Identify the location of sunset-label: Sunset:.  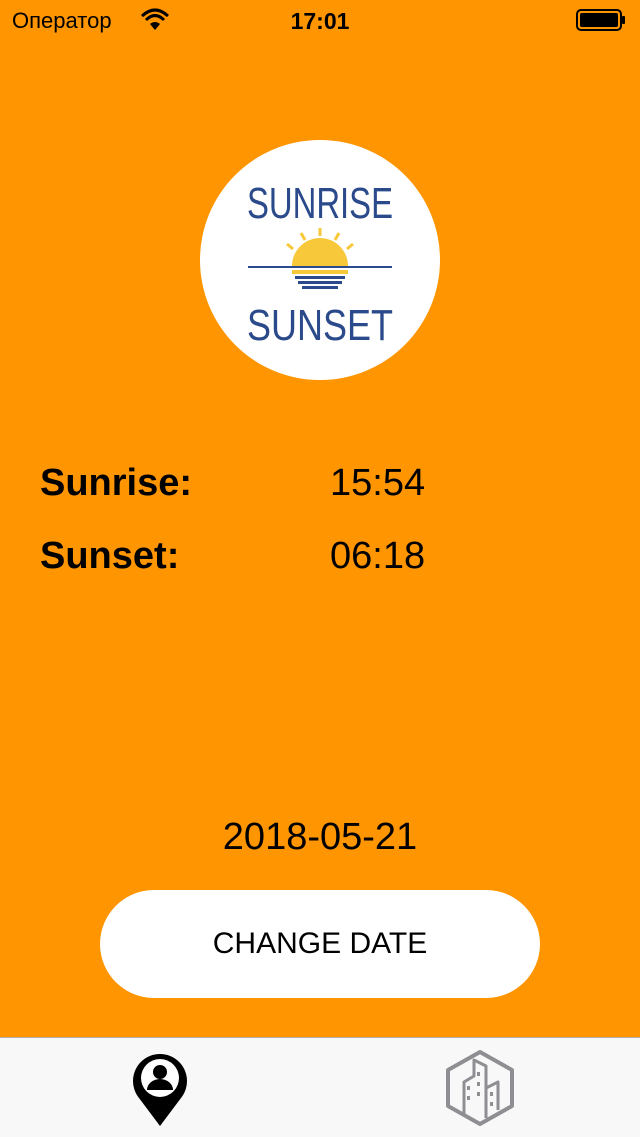
(110, 556).